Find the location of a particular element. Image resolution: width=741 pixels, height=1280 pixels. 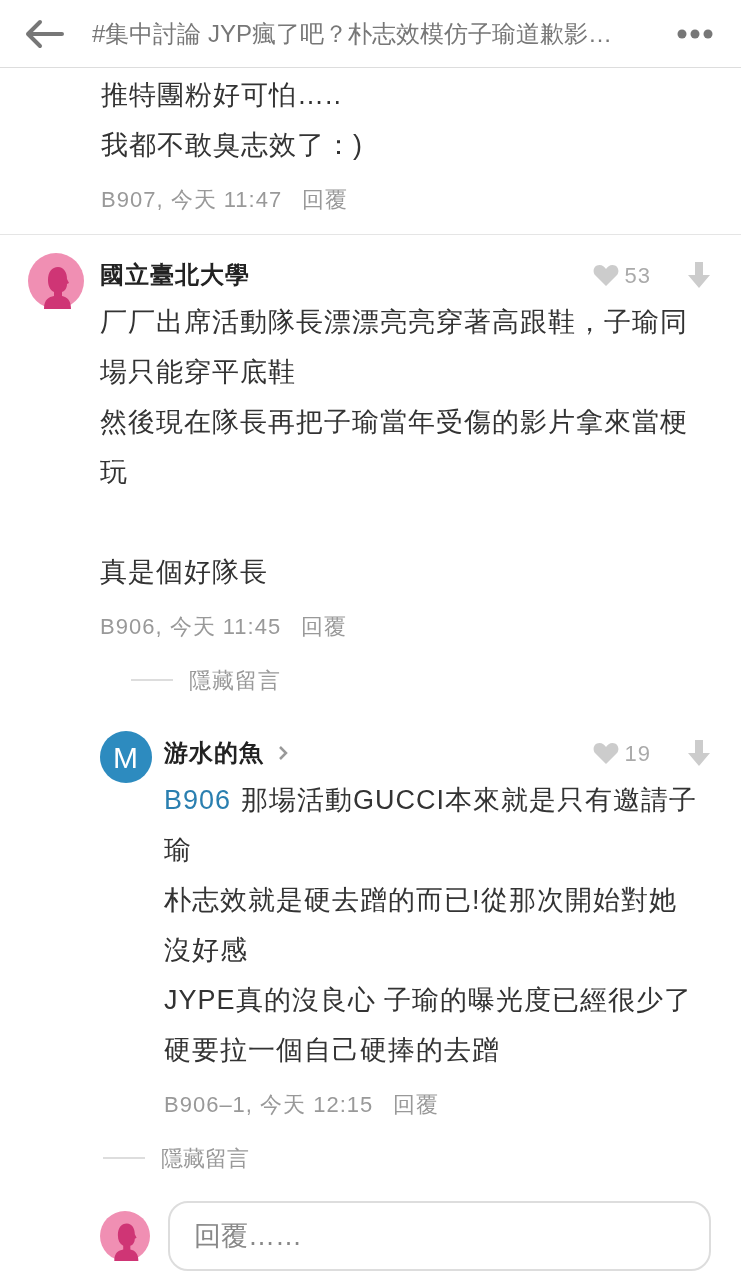

comment-text: 推特團粉好可怕….. is located at coordinates (221, 95).